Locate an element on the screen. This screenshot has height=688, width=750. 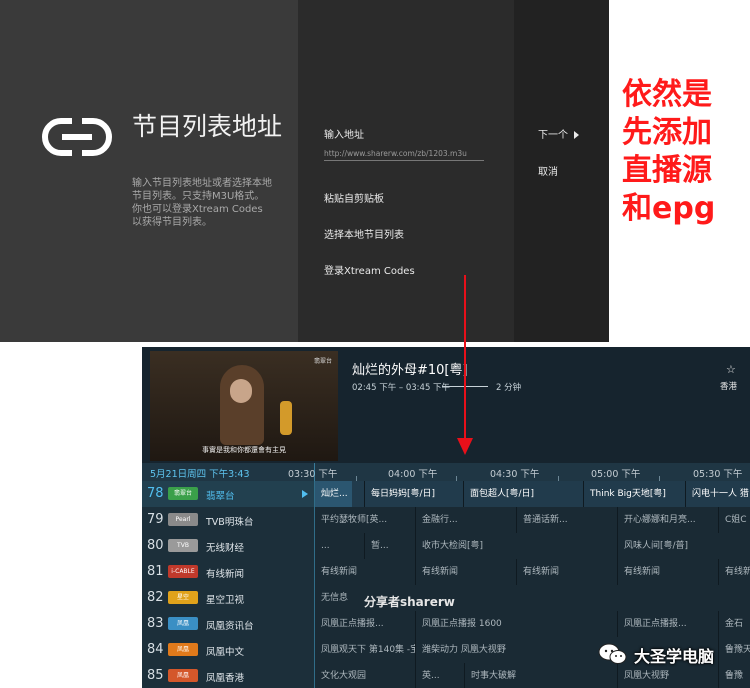
setup-actions-pane is located at coordinates (561, 171).